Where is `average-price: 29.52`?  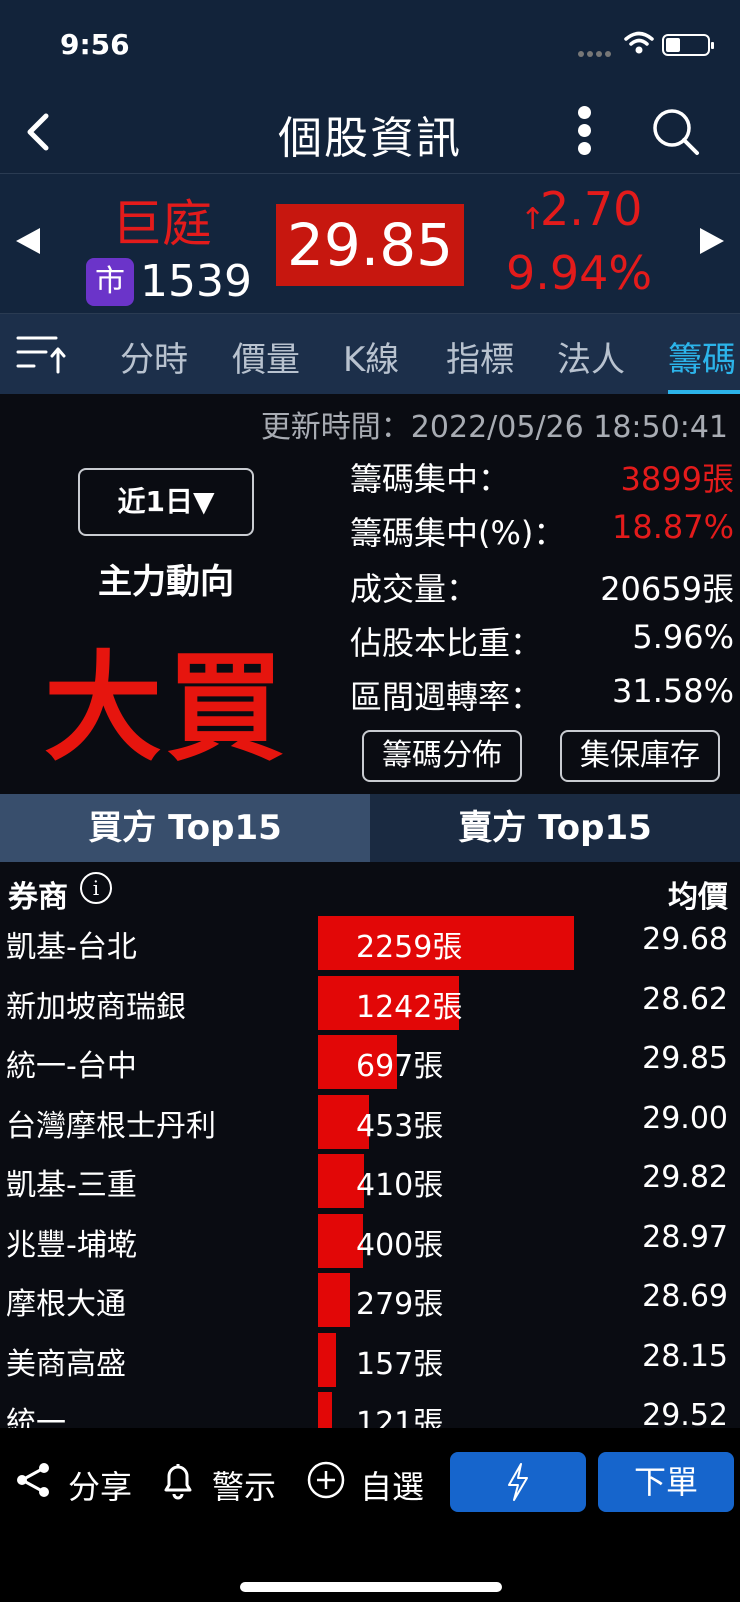 average-price: 29.52 is located at coordinates (685, 1413).